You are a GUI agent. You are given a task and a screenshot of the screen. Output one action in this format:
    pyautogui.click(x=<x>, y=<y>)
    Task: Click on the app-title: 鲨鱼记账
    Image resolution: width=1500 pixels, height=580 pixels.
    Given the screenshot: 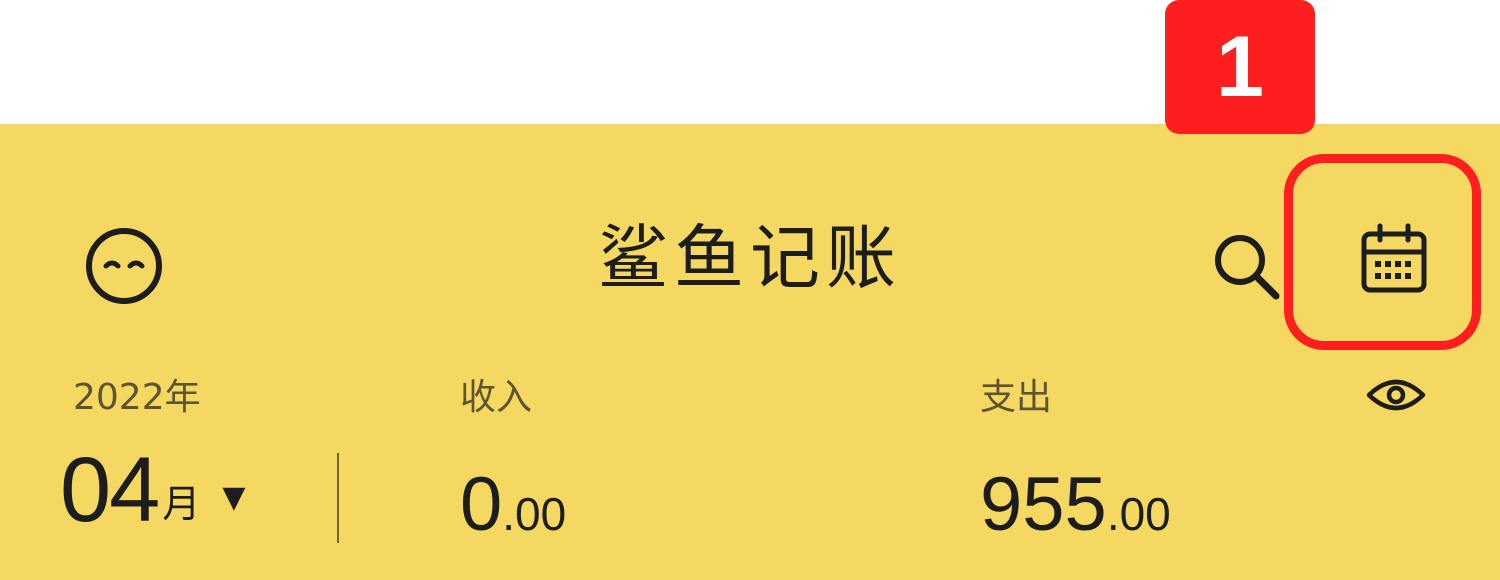 What is the action you would take?
    pyautogui.click(x=750, y=258)
    